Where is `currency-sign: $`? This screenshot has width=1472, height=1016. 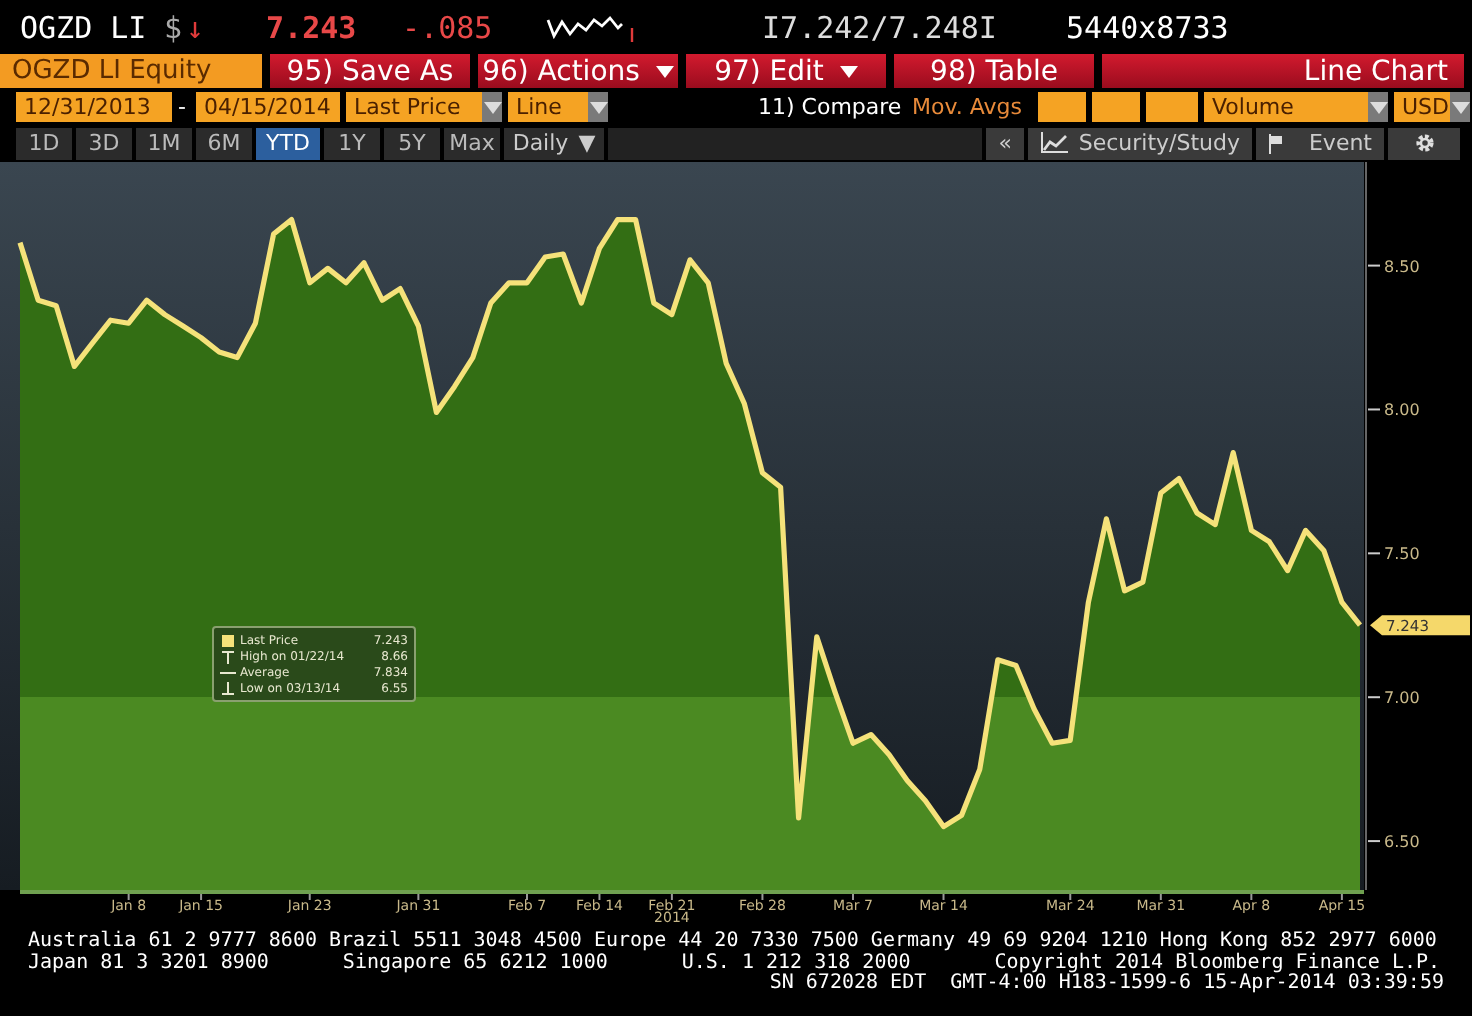 currency-sign: $ is located at coordinates (173, 27).